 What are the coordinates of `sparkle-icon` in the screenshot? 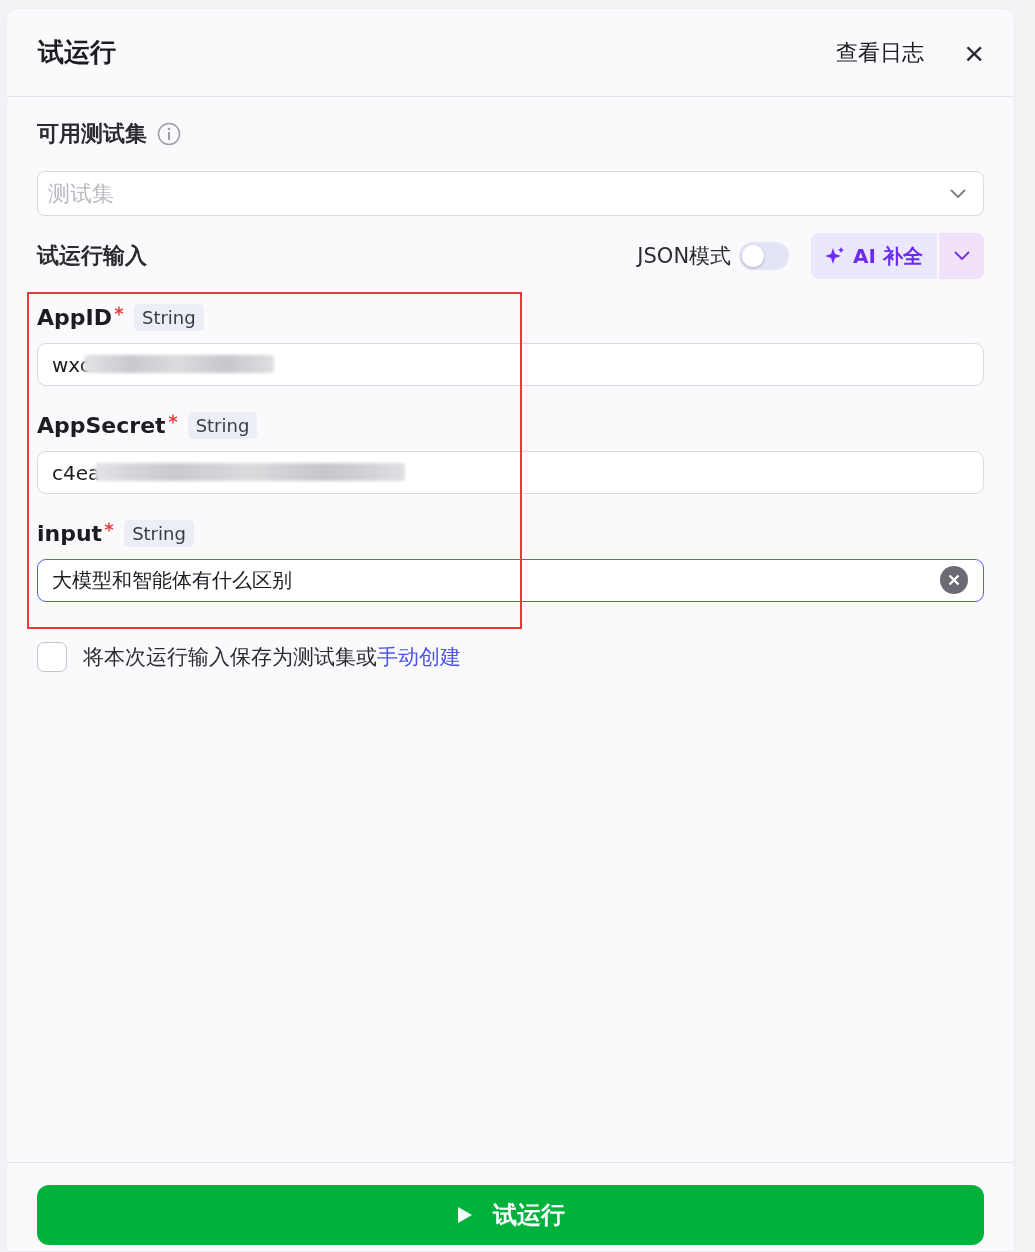 It's located at (835, 256).